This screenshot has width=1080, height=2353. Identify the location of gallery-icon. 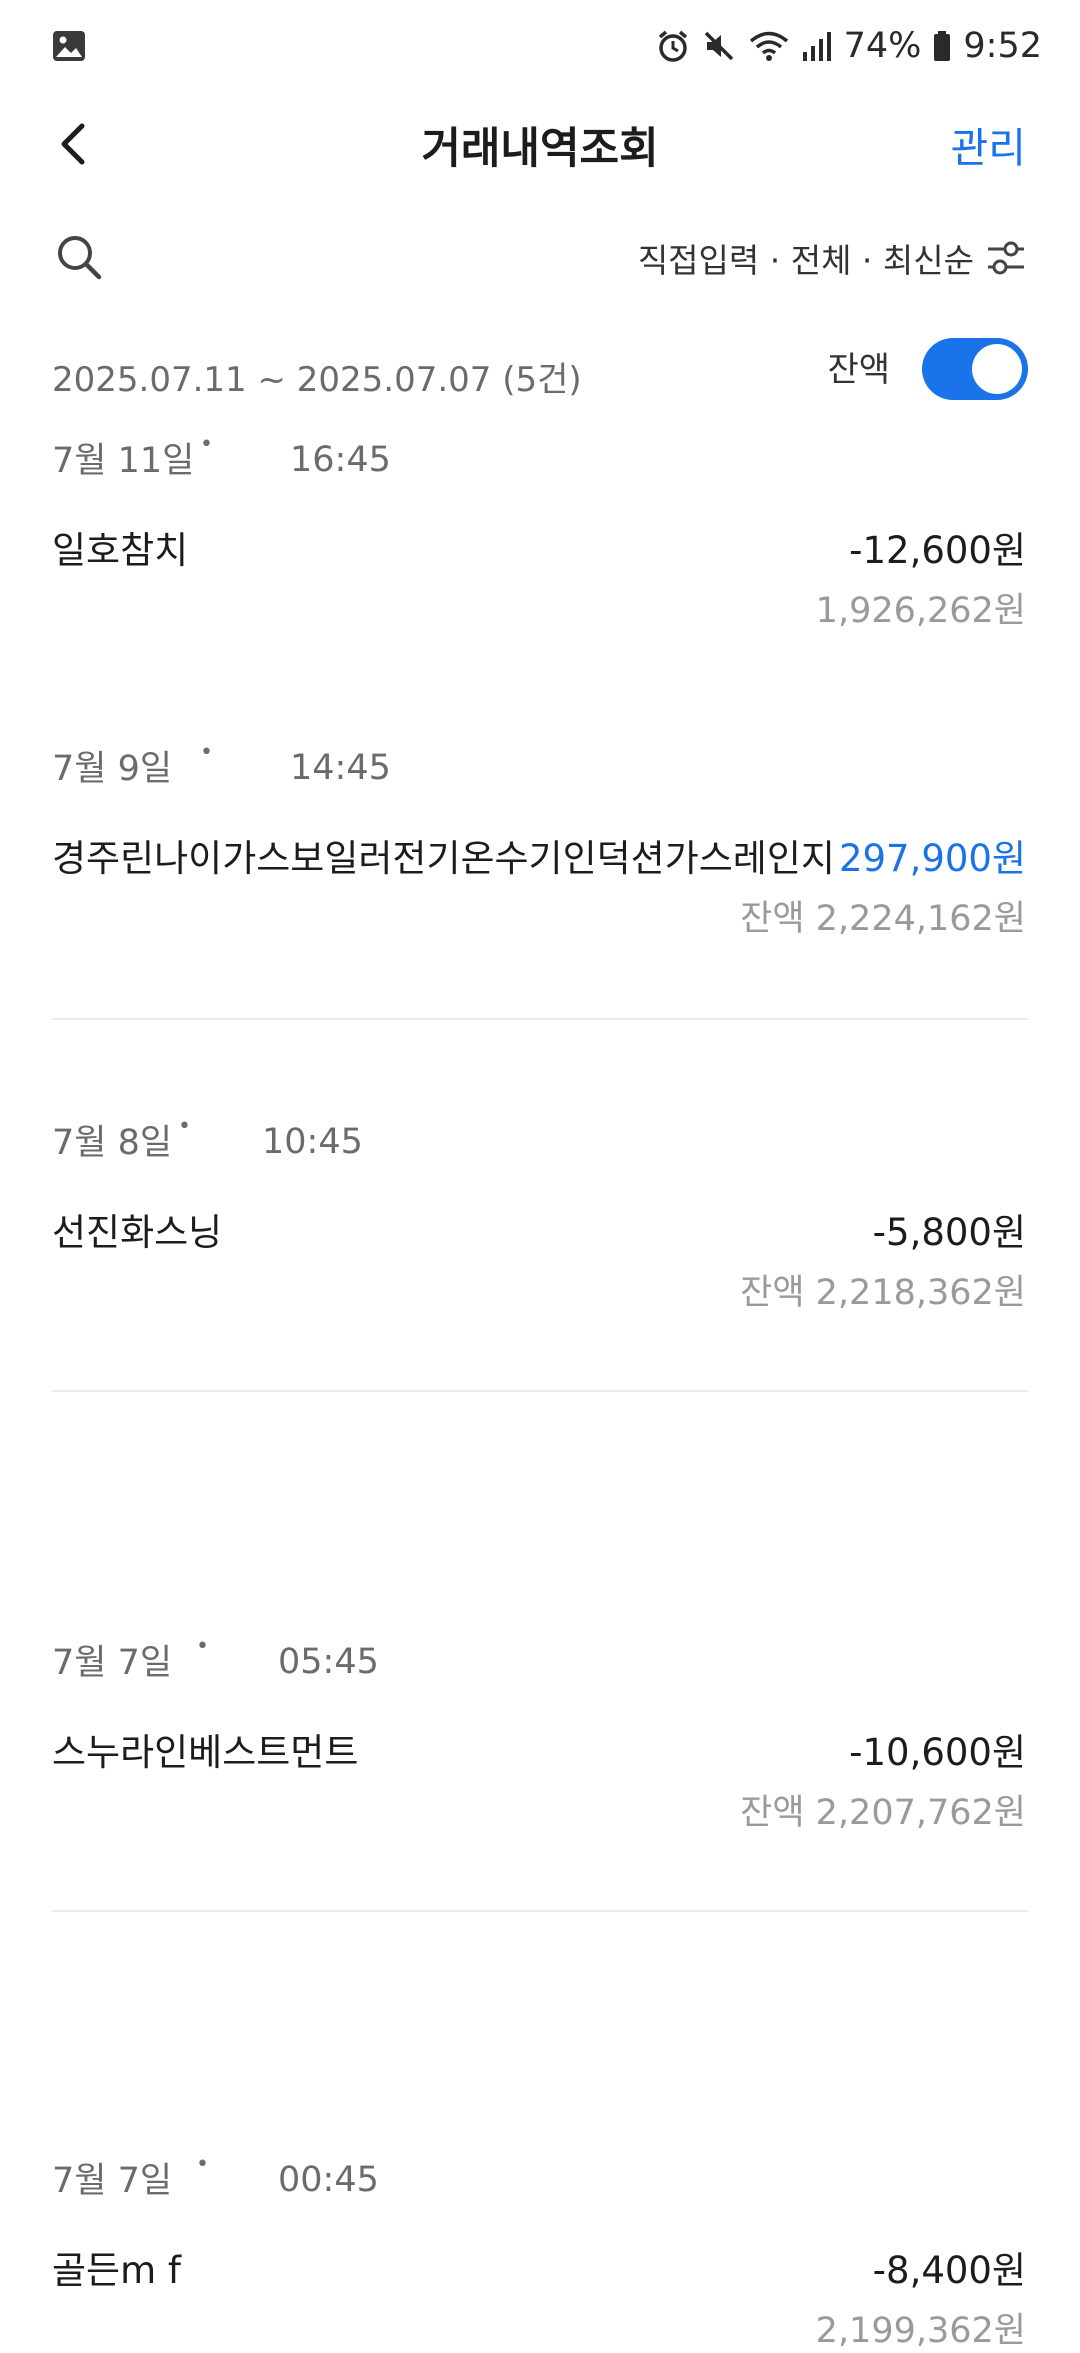
(69, 46).